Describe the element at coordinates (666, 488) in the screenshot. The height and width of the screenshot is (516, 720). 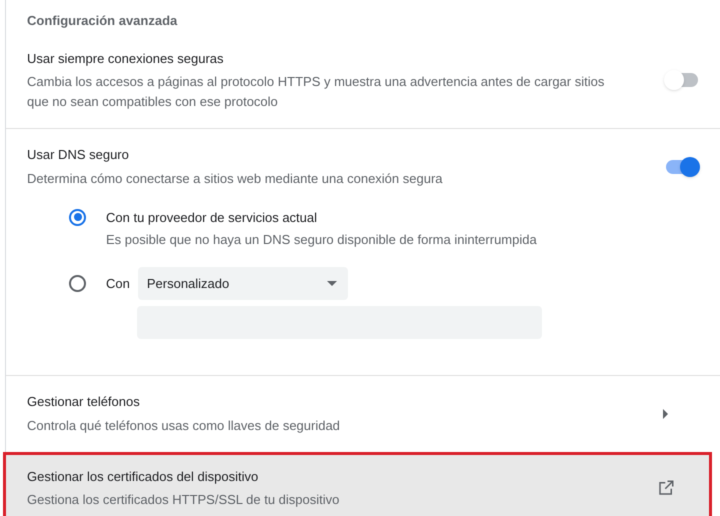
I see `external-link-icon` at that location.